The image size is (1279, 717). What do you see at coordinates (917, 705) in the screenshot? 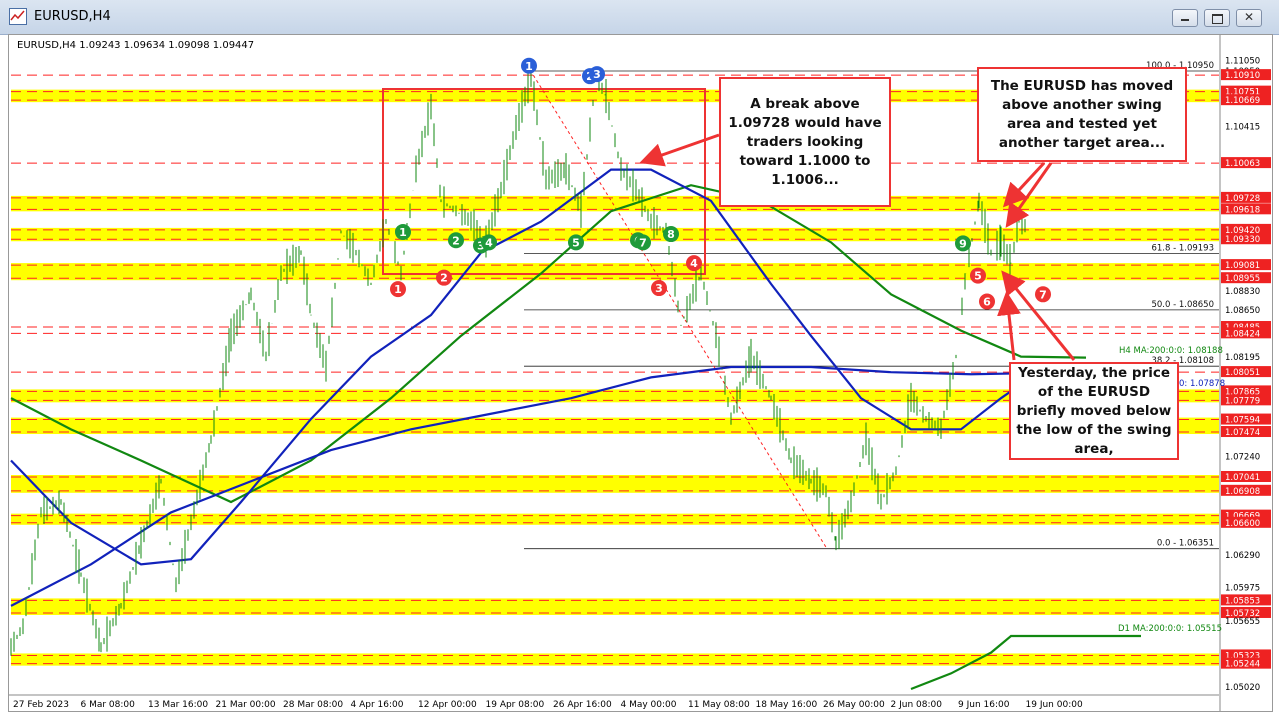
I see `time-axis-label: 2 Jun 08:00` at bounding box center [917, 705].